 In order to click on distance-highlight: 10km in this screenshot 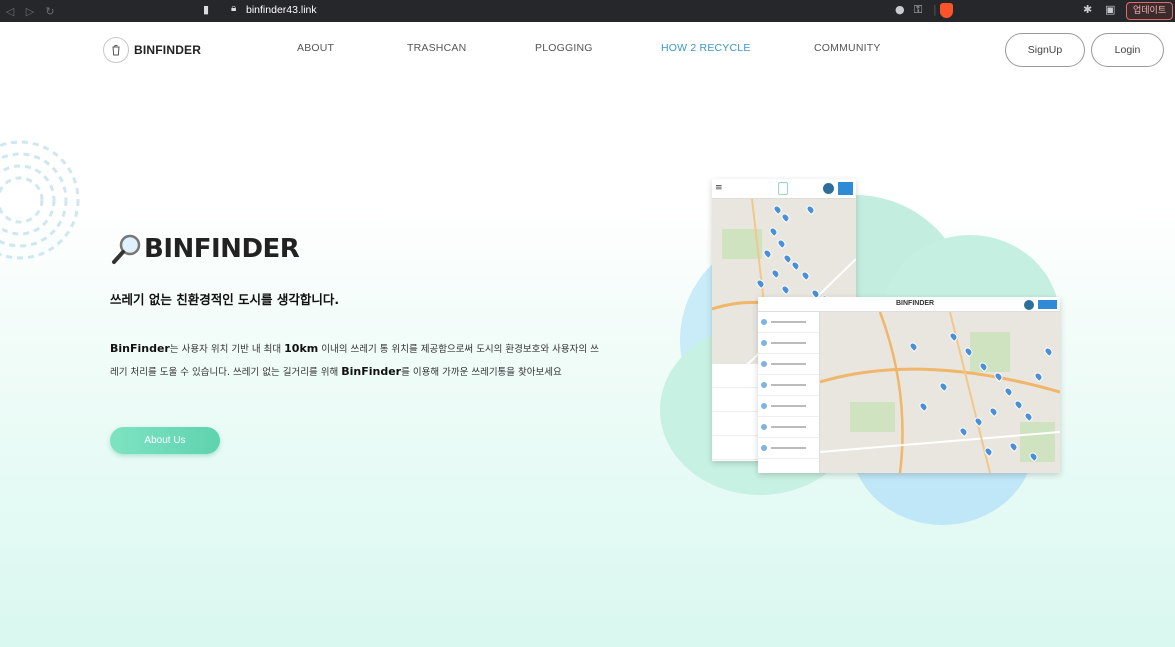, I will do `click(301, 348)`.